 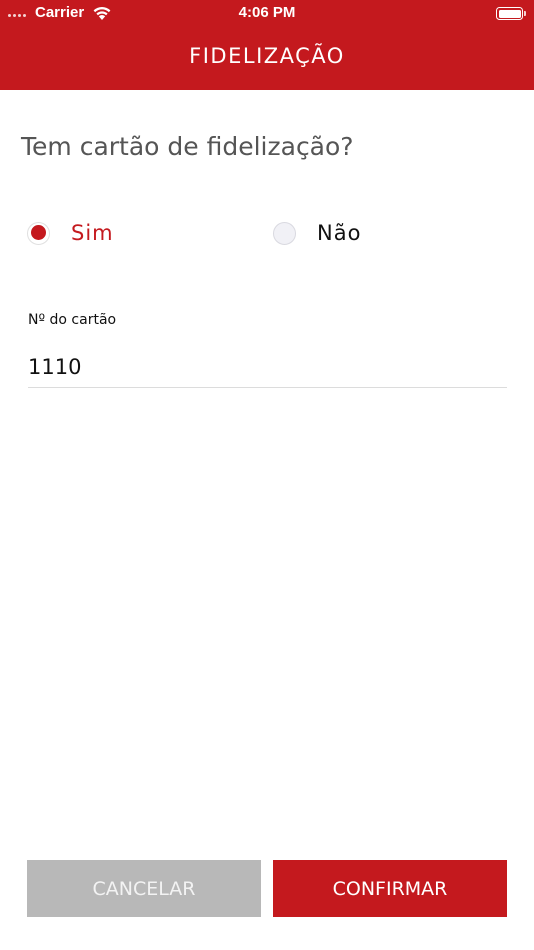 What do you see at coordinates (70, 233) in the screenshot?
I see `radio-option-sim: Sim` at bounding box center [70, 233].